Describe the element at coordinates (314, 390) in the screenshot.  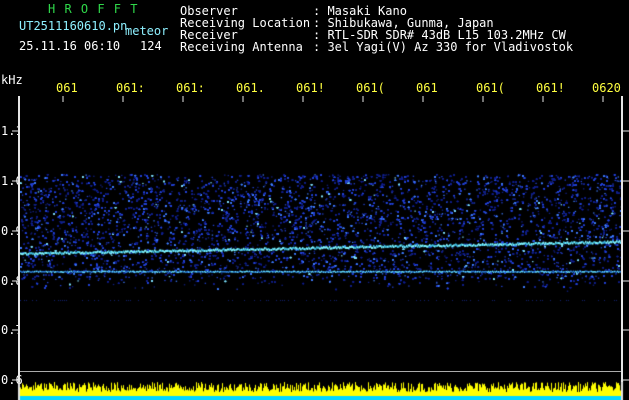
I see `amplitude-strip` at that location.